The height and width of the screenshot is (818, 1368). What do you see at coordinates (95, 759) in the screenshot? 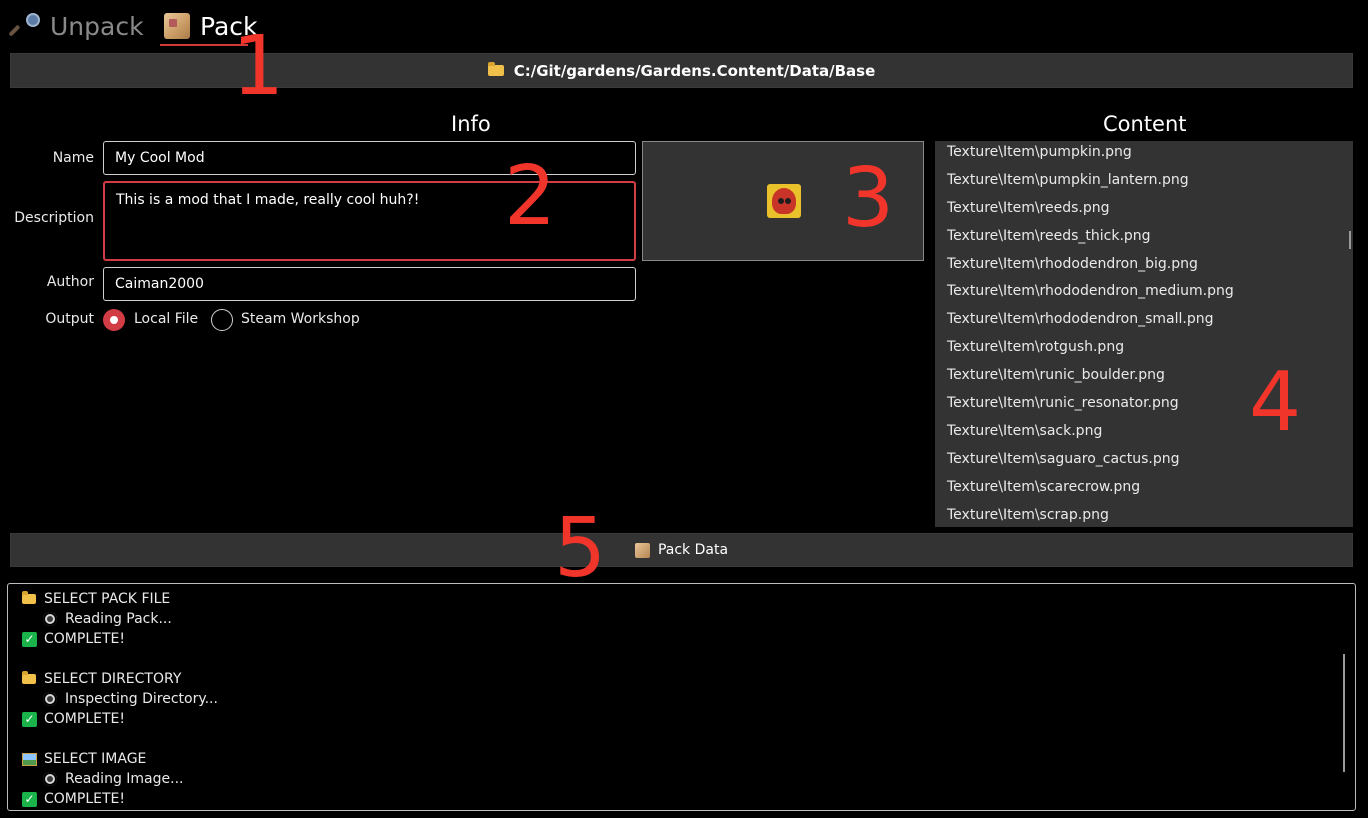
I see `log-line-text: SELECT IMAGE` at bounding box center [95, 759].